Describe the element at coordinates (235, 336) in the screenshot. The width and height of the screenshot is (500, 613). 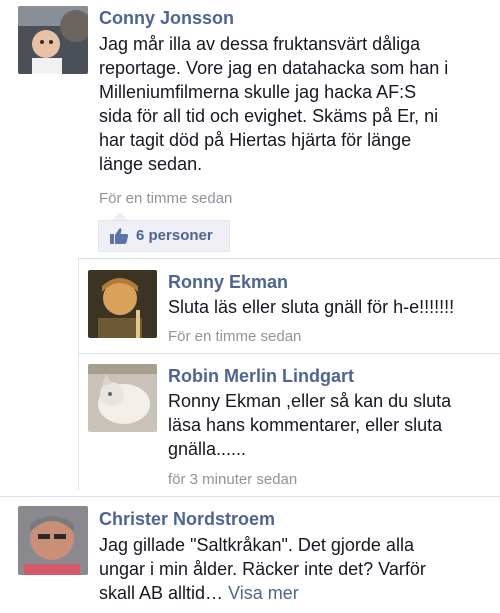
I see `reply-timestamp: För en timme sedan` at that location.